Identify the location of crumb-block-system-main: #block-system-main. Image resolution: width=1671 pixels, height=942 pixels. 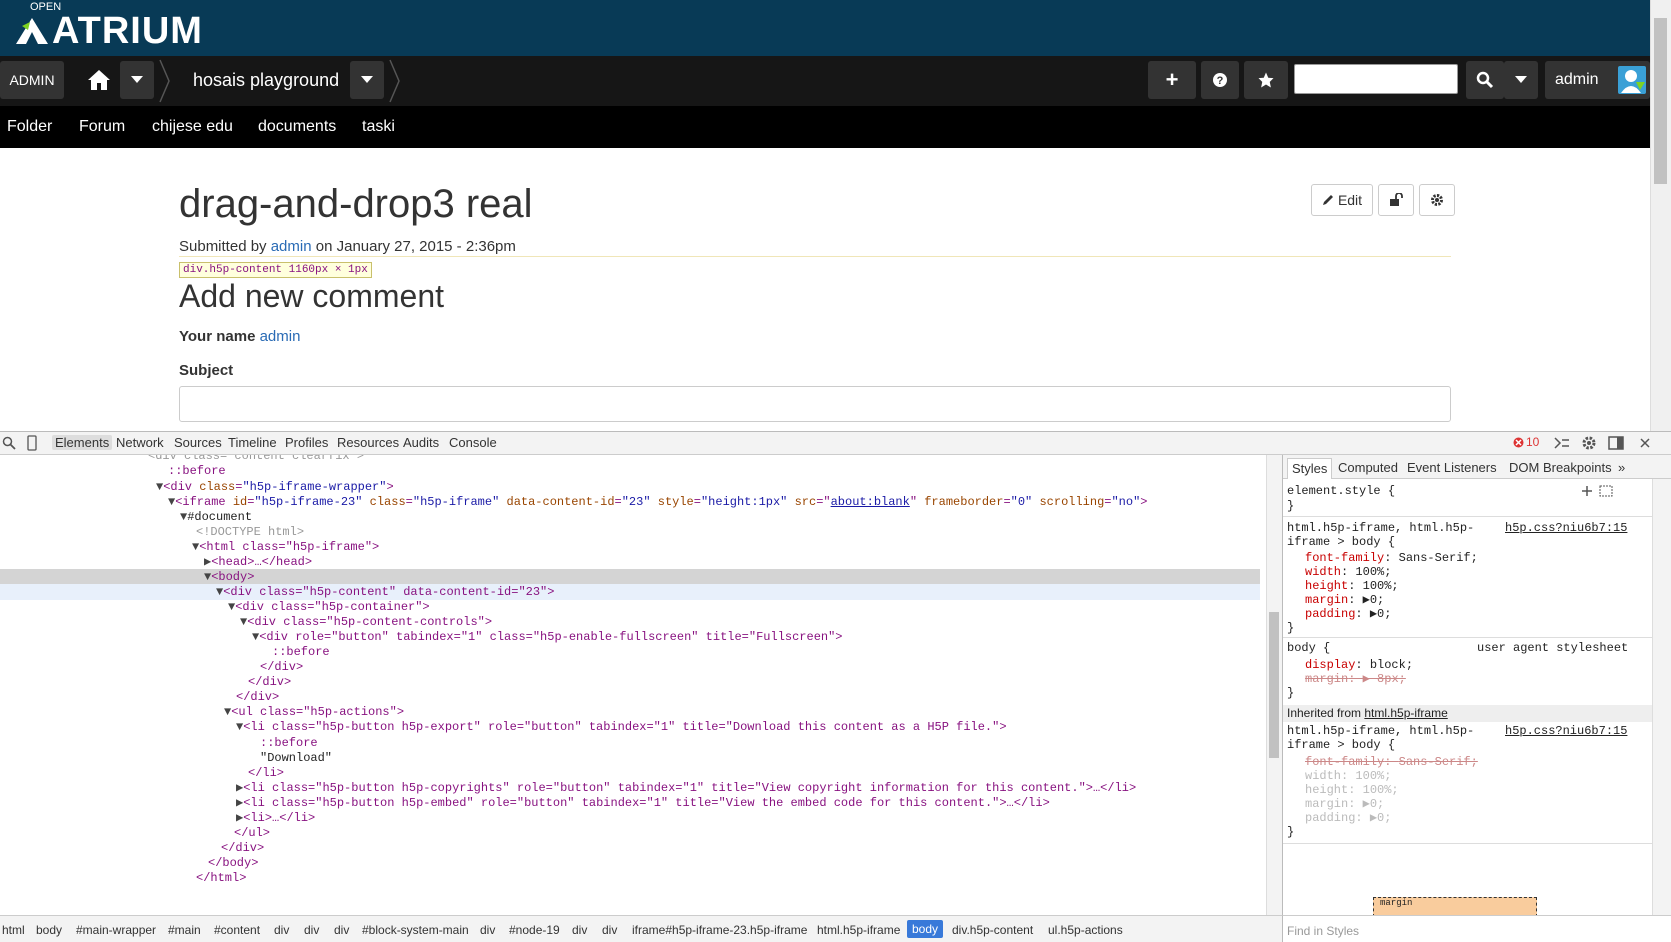
(415, 930).